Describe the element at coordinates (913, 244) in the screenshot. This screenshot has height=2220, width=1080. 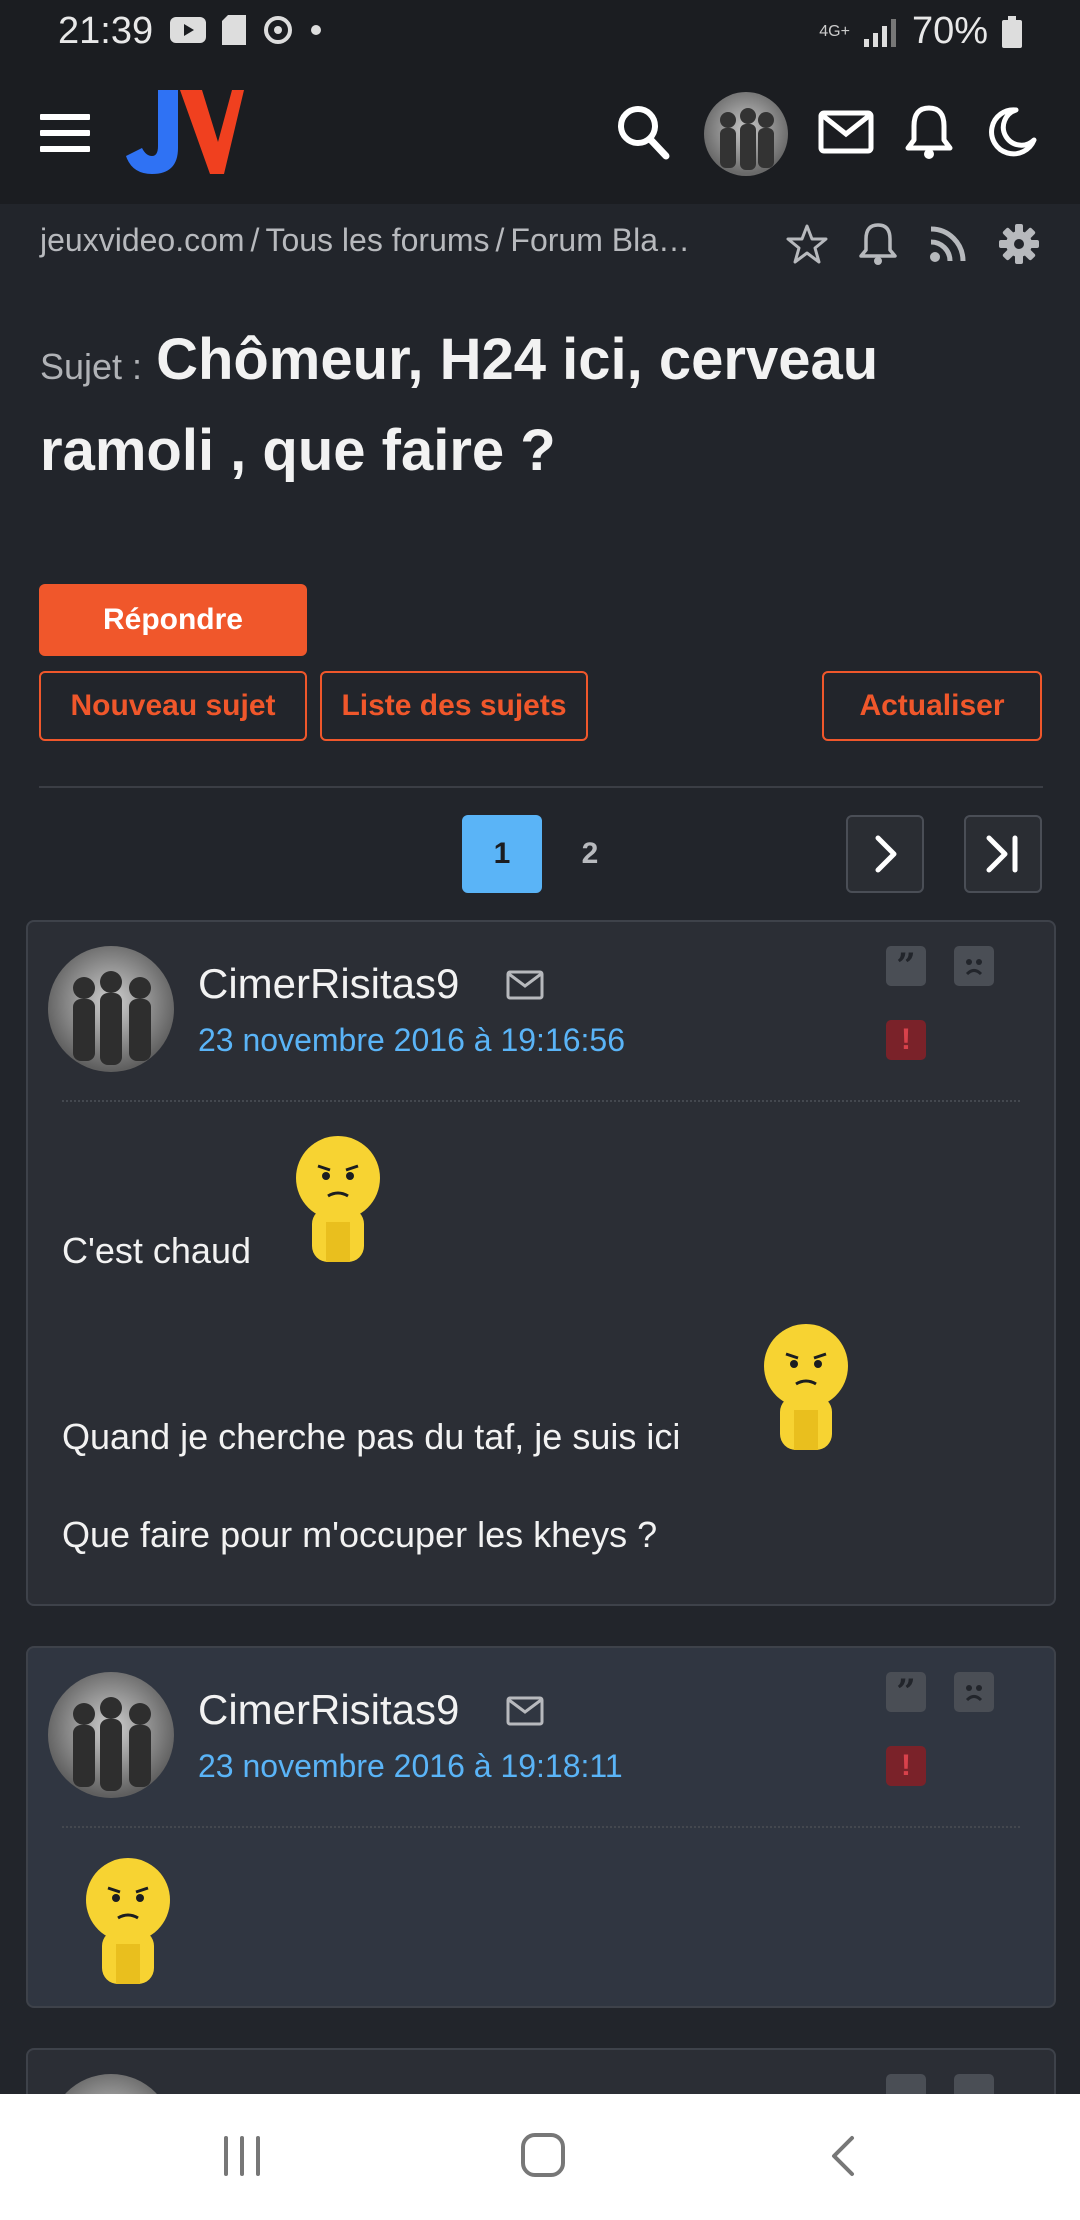
I see `topic-actions` at that location.